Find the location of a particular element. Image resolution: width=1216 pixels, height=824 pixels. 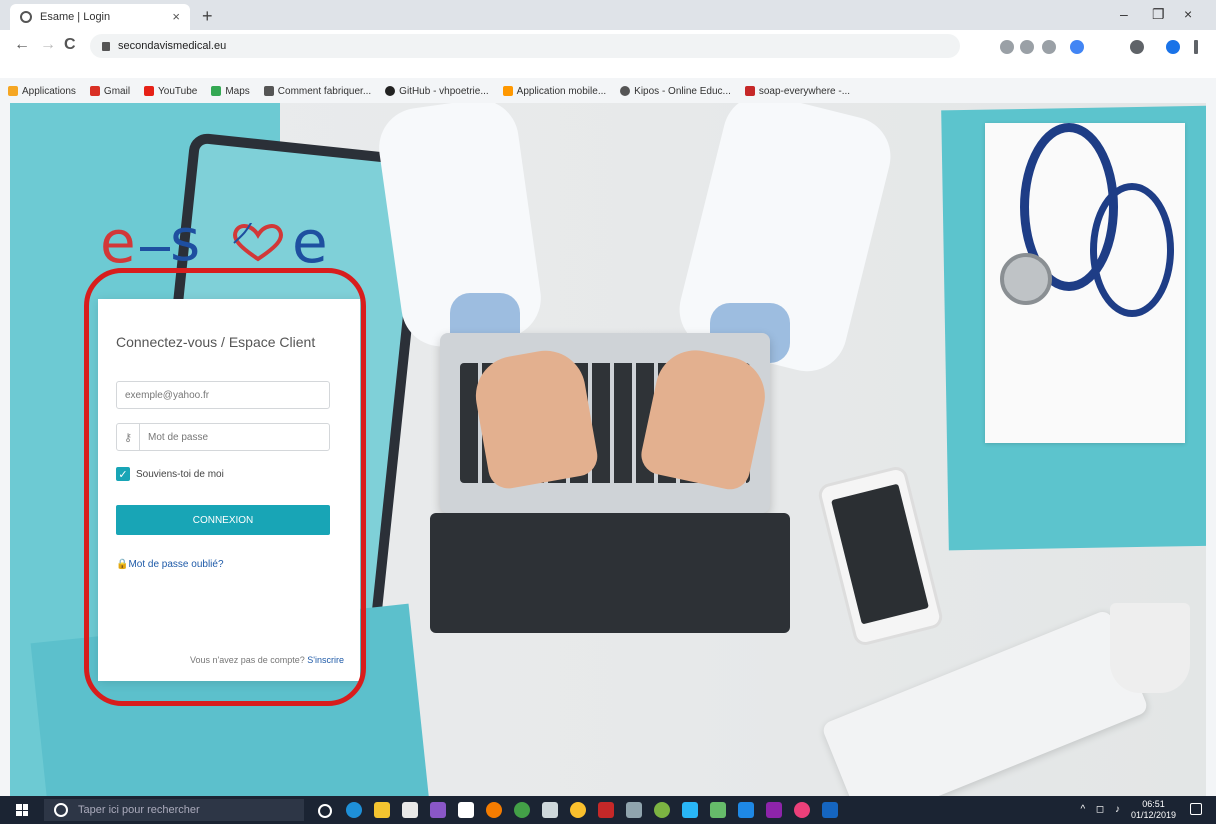

site-favicon-icon is located at coordinates (26, 17).